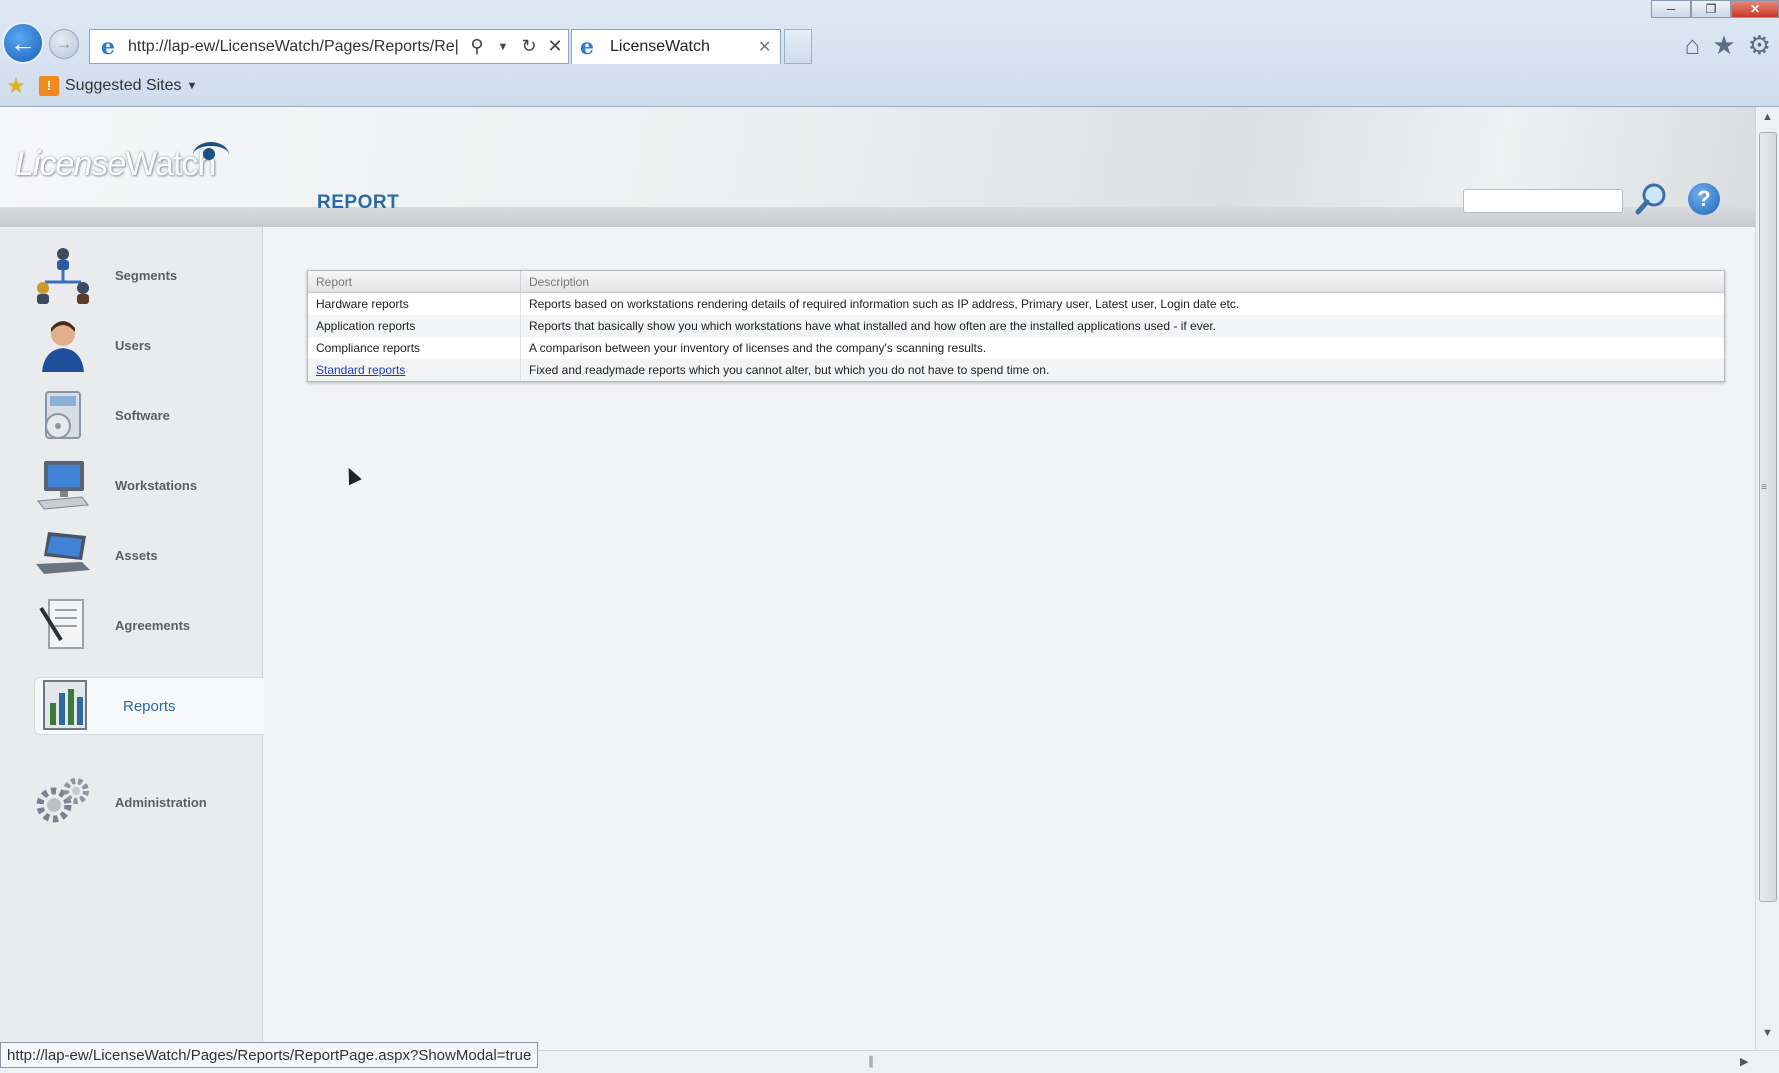 This screenshot has height=1073, width=1779. Describe the element at coordinates (1693, 45) in the screenshot. I see `home-icon: ⌂` at that location.